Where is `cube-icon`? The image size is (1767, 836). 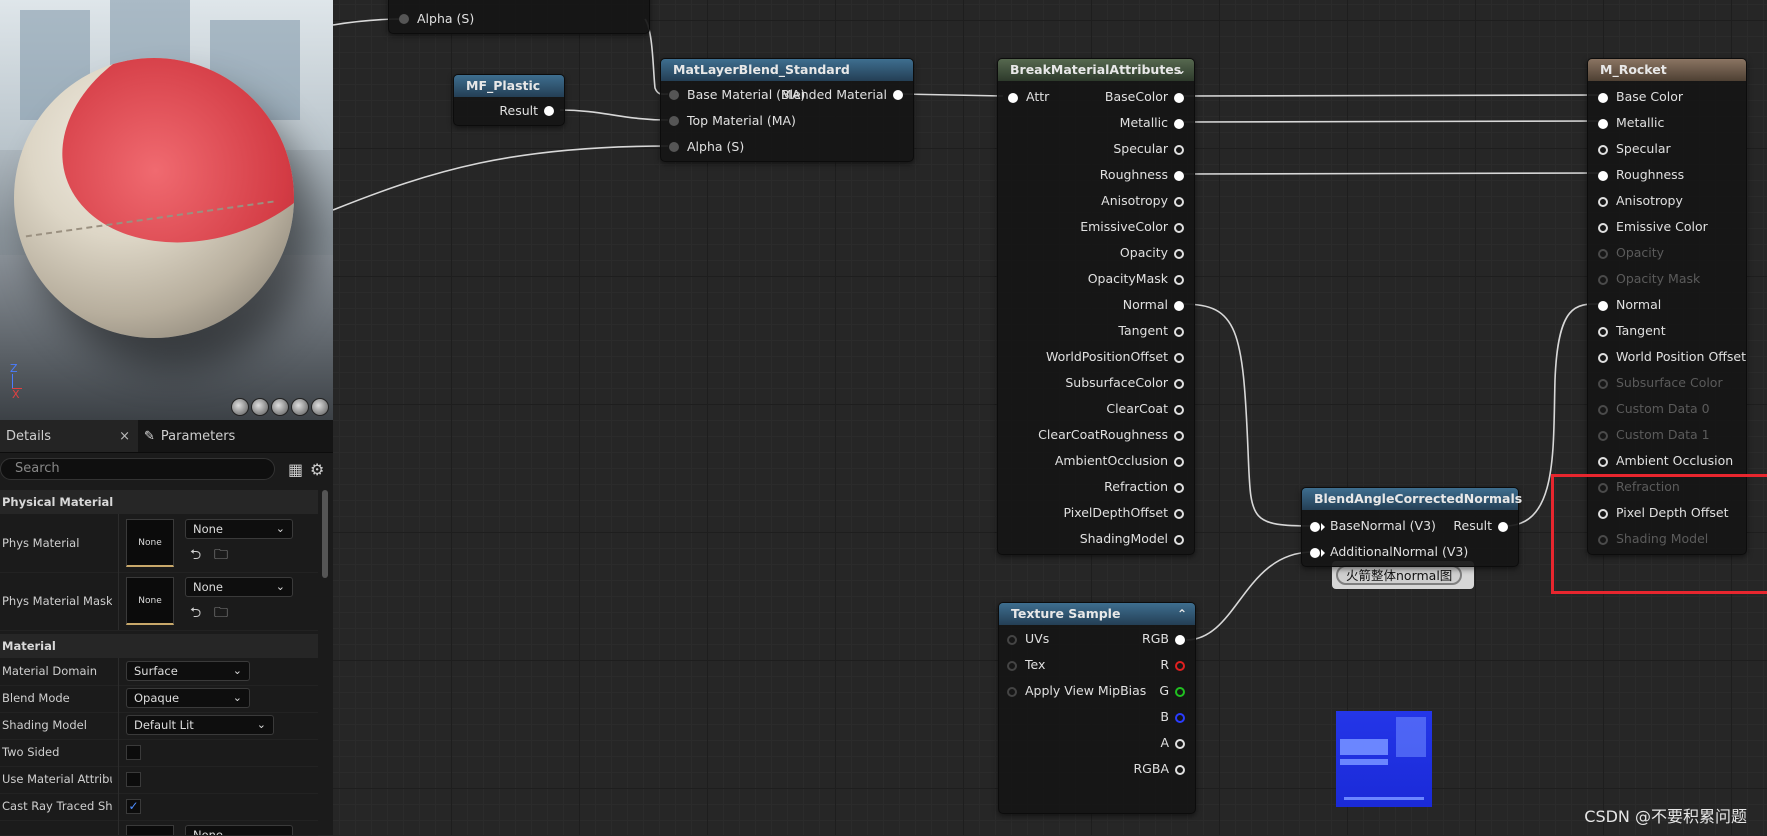
cube-icon is located at coordinates (300, 407).